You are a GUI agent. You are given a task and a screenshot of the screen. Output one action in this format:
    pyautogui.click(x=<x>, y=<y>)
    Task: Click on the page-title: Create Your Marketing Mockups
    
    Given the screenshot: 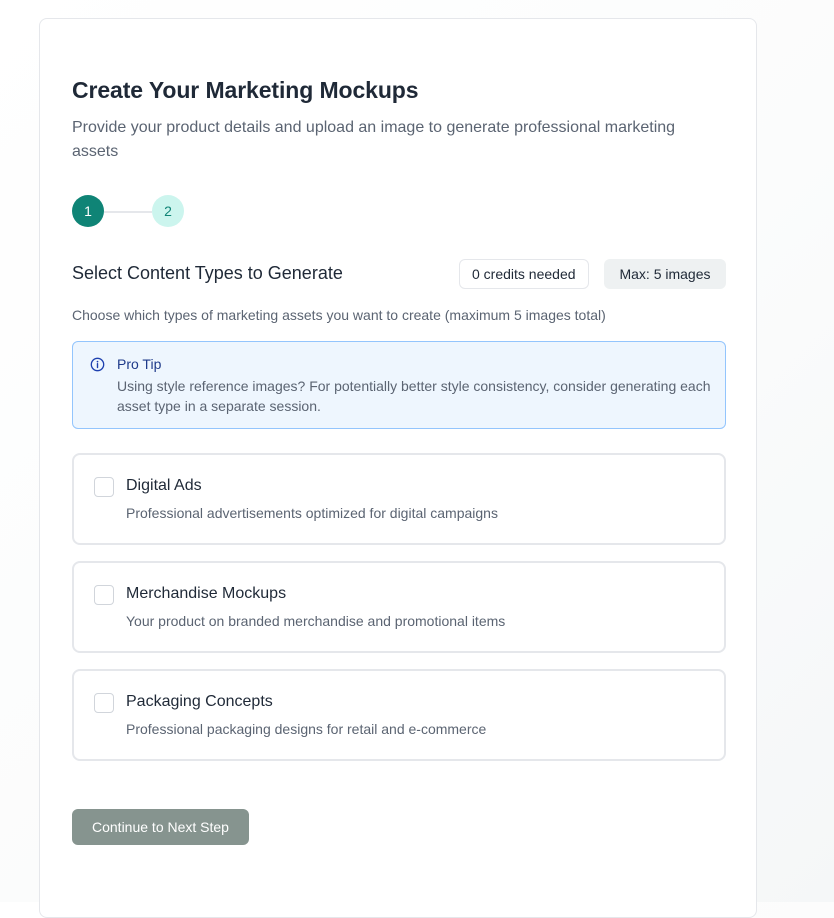 What is the action you would take?
    pyautogui.click(x=245, y=90)
    